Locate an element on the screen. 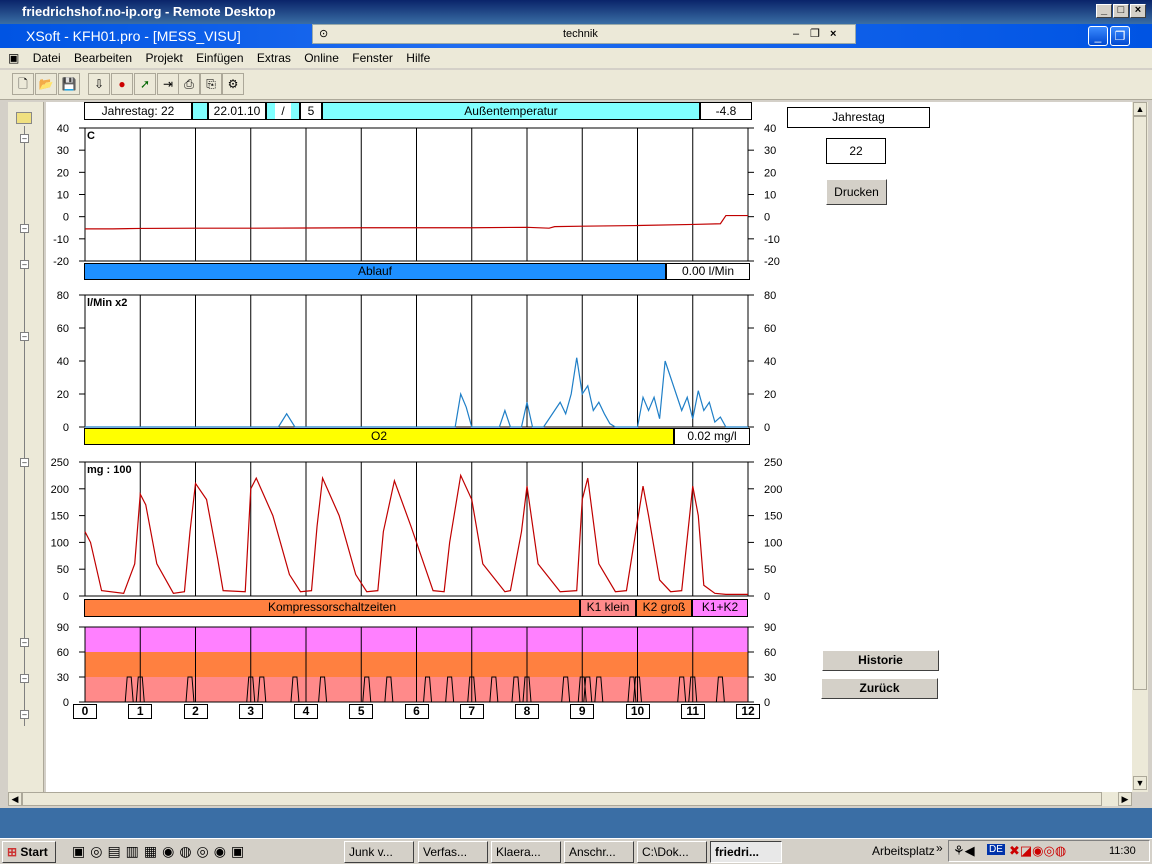  unit-label: l/Min x2 is located at coordinates (107, 303).